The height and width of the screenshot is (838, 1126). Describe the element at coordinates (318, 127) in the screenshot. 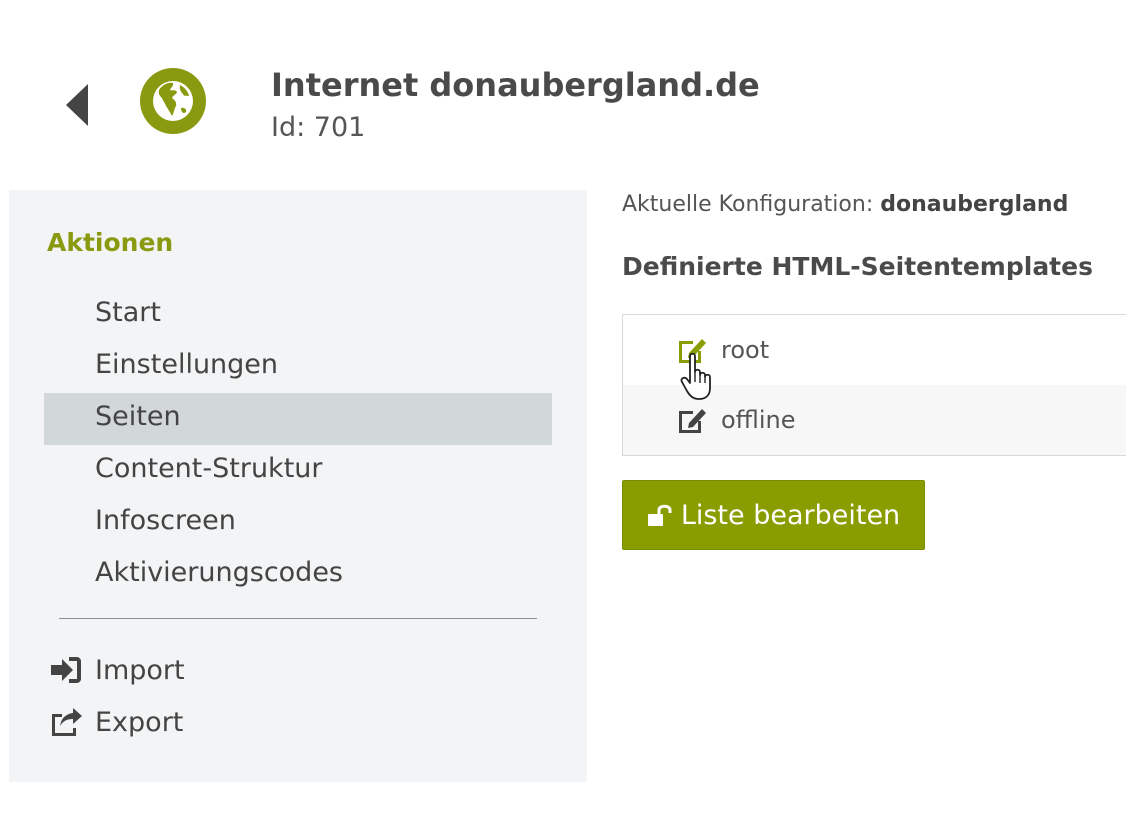

I see `page-id: Id: 701` at that location.